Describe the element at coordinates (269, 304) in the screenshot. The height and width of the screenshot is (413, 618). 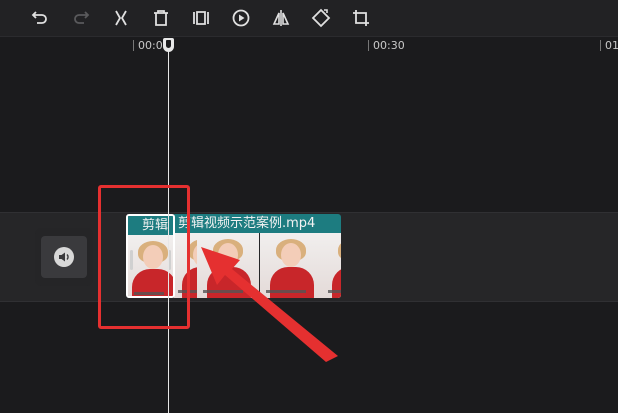
I see `annotation-arrow` at that location.